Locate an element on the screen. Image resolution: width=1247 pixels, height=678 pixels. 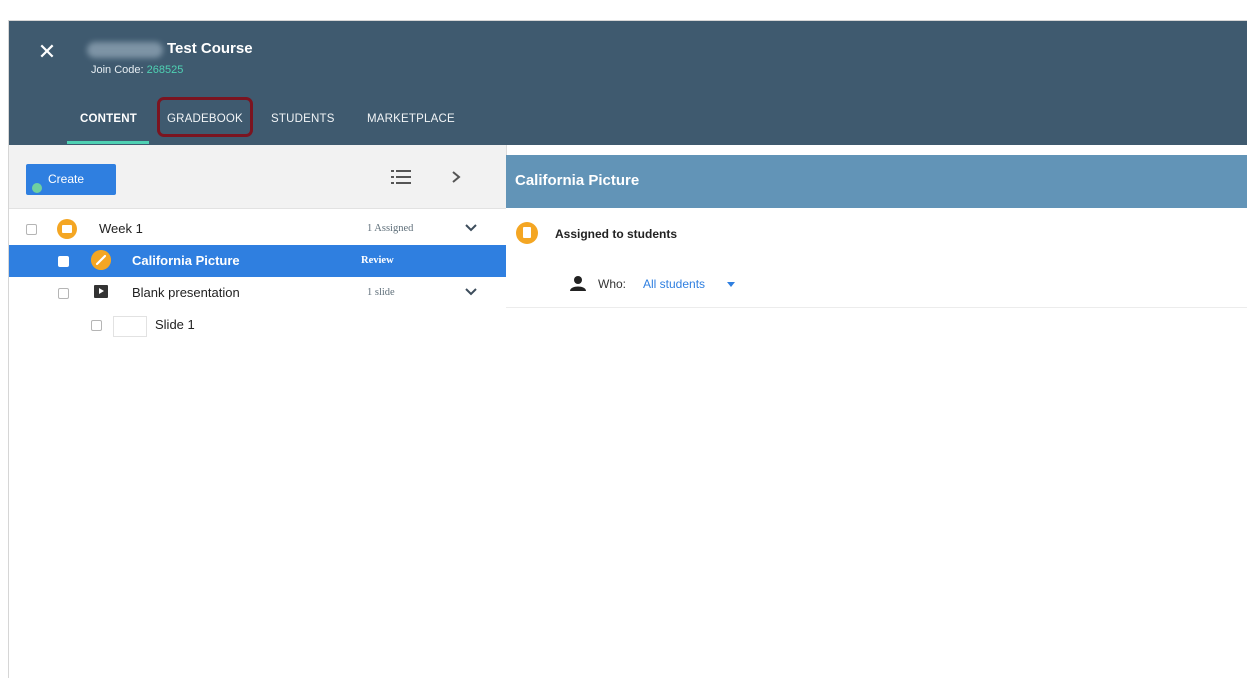
close-icon: ✕ is located at coordinates (47, 53).